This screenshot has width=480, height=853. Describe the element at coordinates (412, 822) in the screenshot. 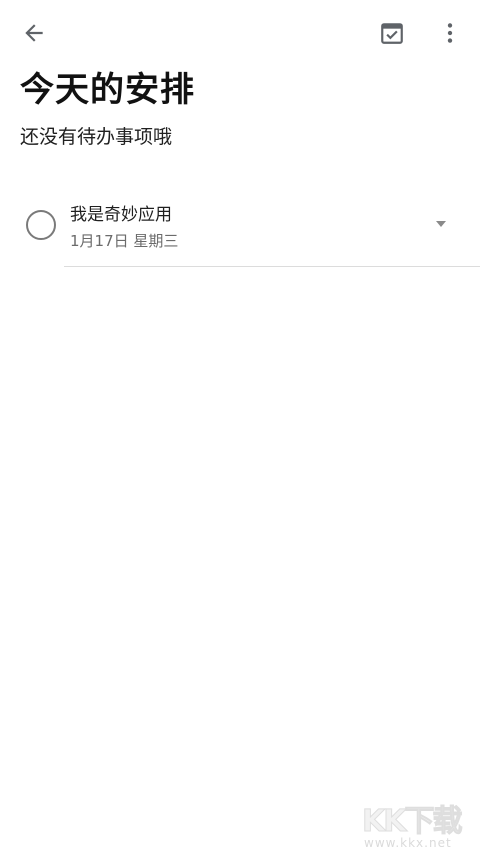

I see `watermark-logo: KK下载` at that location.